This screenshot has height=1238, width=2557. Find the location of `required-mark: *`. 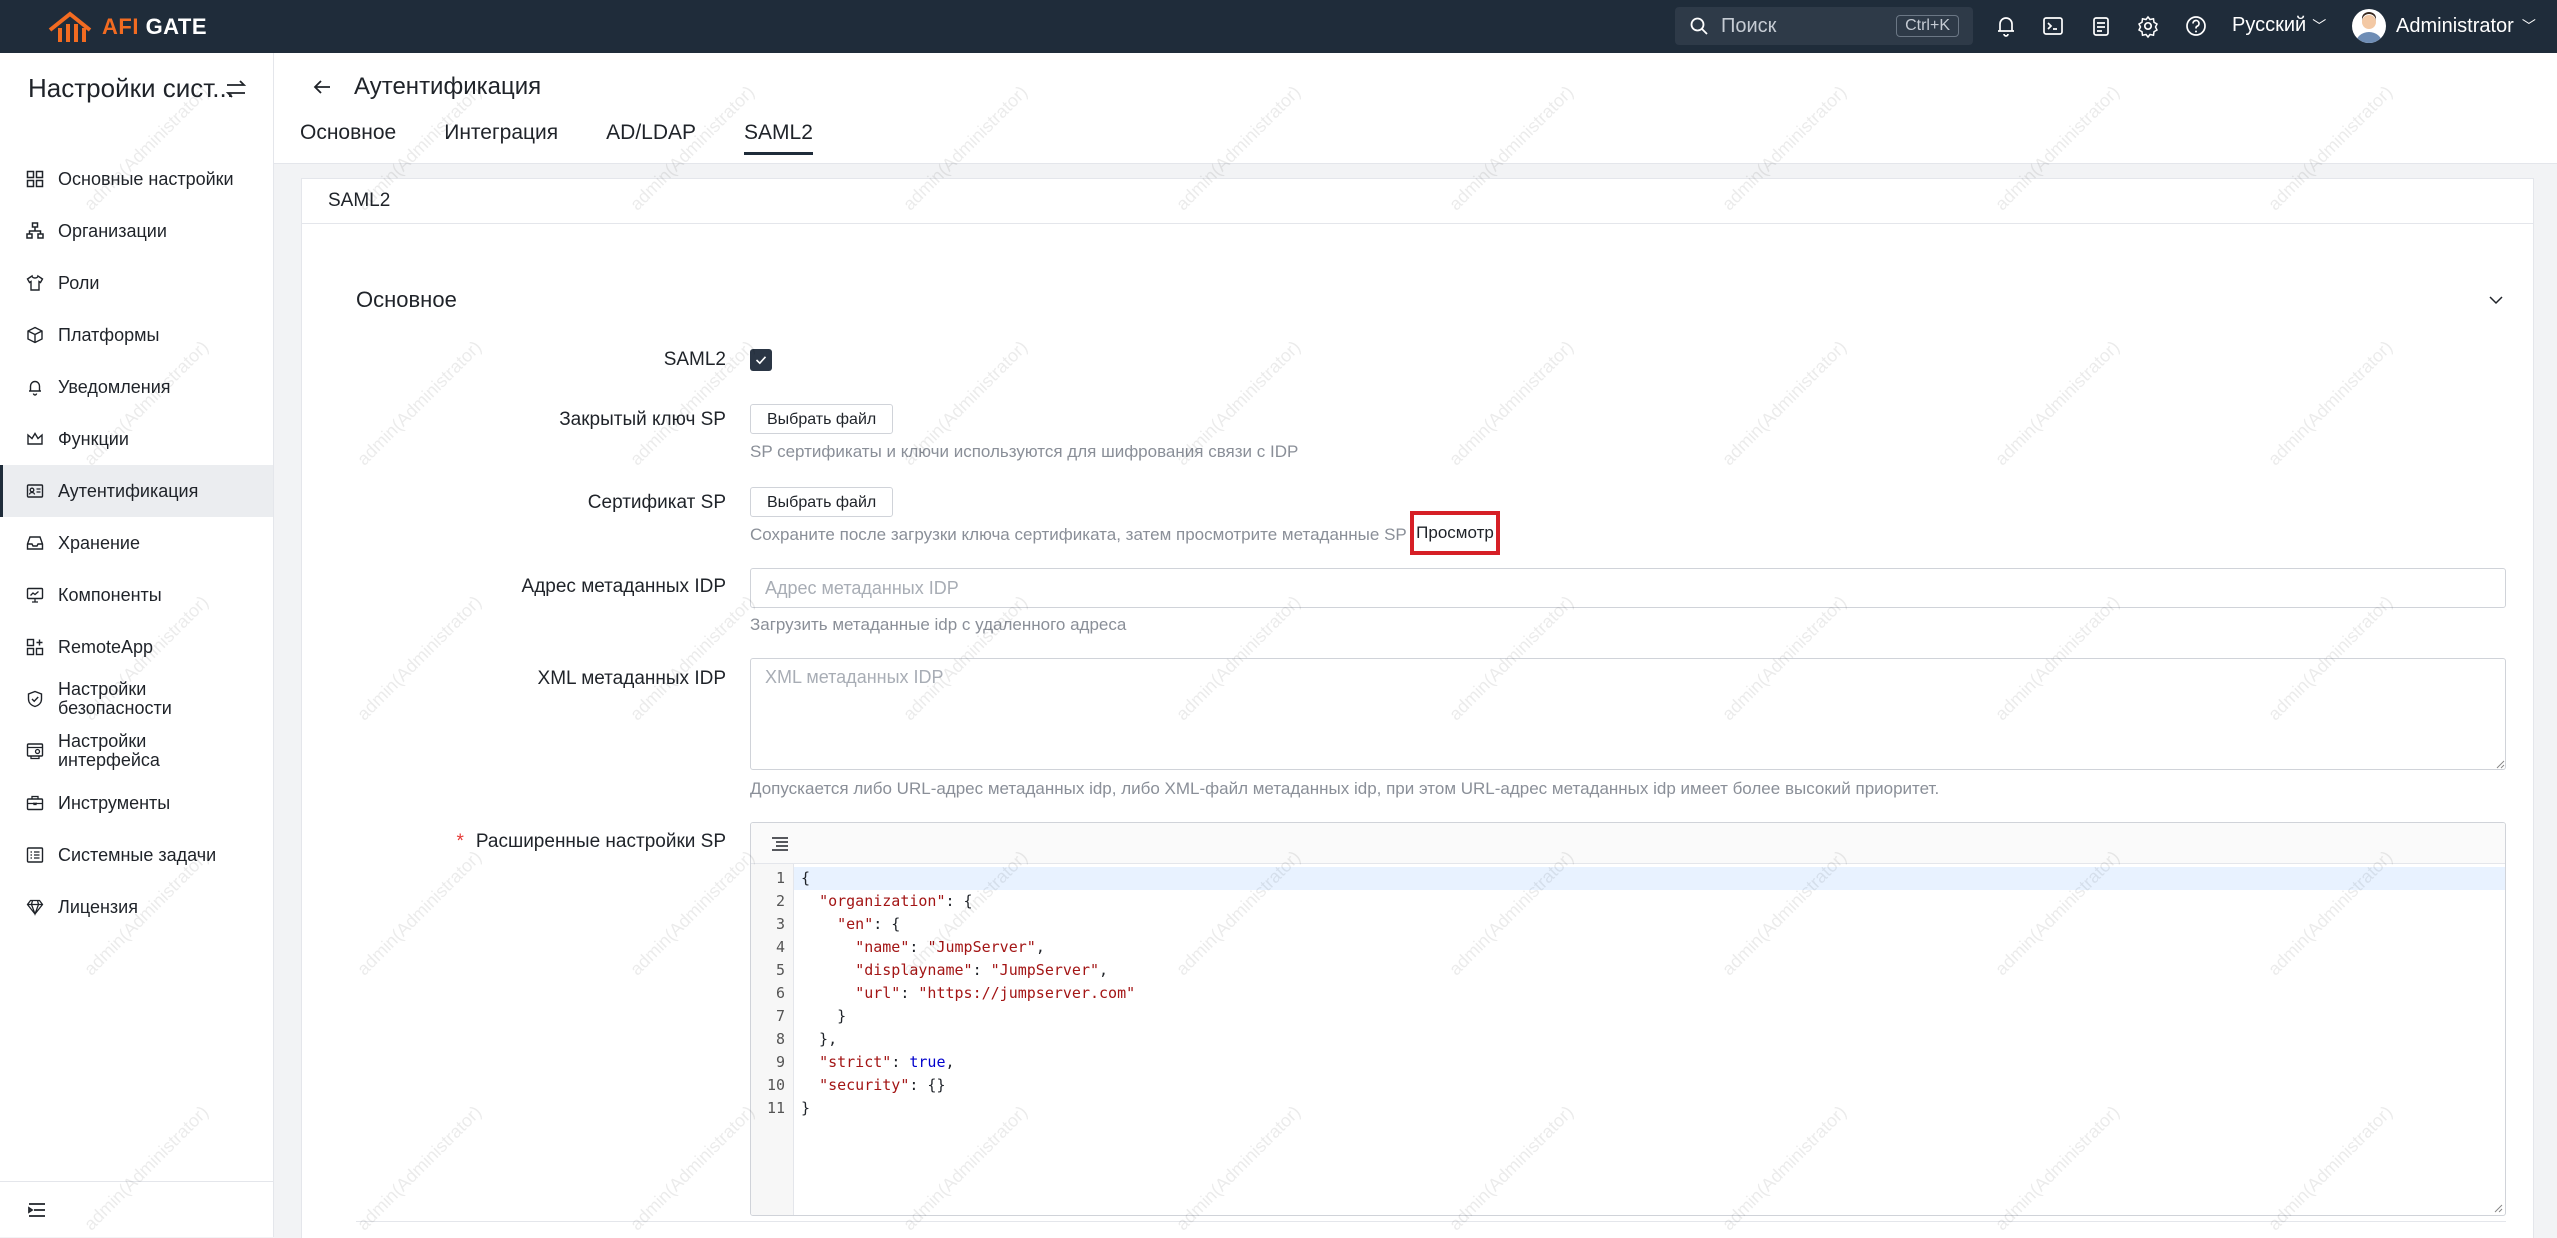

required-mark: * is located at coordinates (460, 841).